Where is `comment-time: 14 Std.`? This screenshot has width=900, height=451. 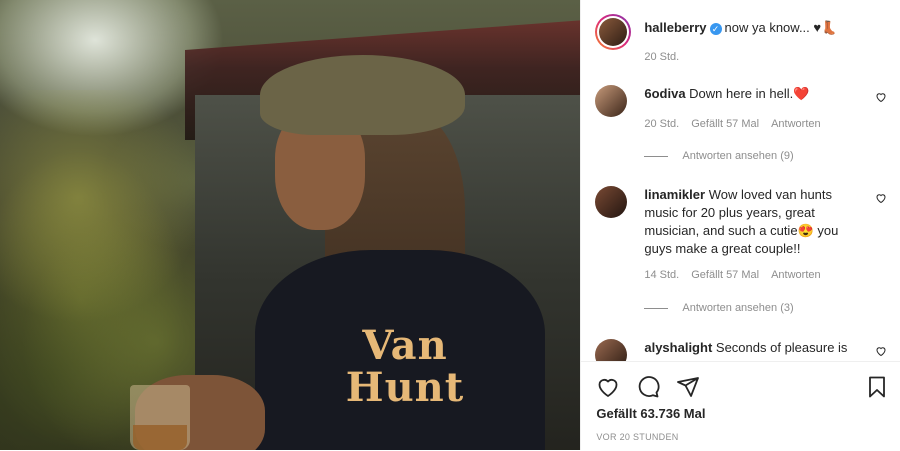
comment-time: 14 Std. is located at coordinates (662, 275).